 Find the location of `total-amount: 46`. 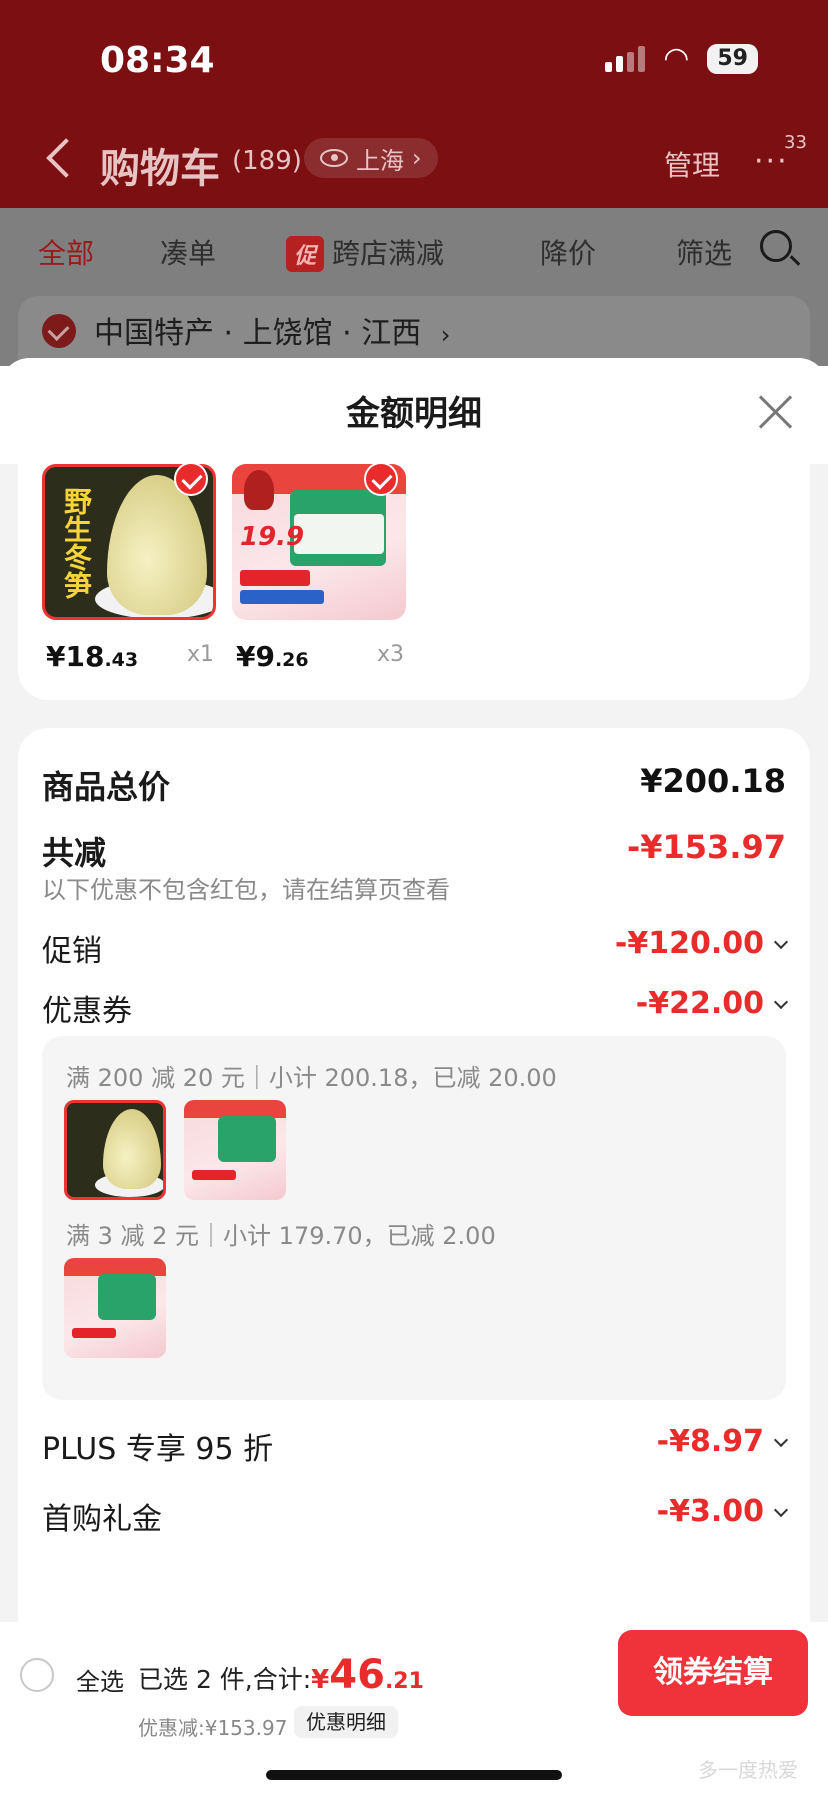

total-amount: 46 is located at coordinates (357, 1675).